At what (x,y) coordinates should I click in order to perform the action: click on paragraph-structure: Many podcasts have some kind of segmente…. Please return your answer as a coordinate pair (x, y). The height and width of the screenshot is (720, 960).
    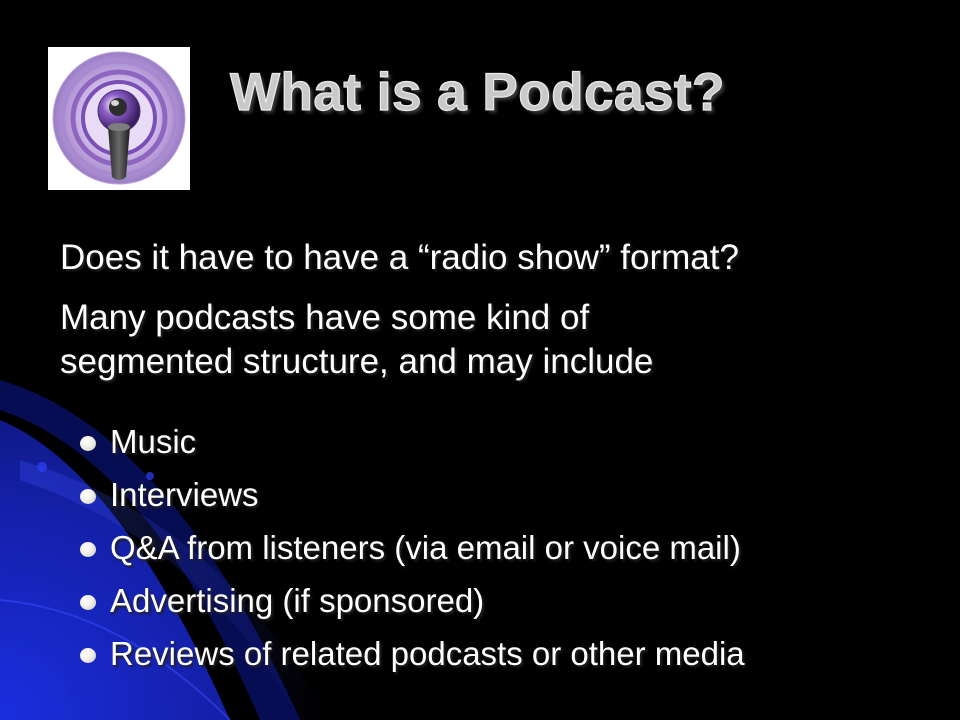
    Looking at the image, I should click on (356, 340).